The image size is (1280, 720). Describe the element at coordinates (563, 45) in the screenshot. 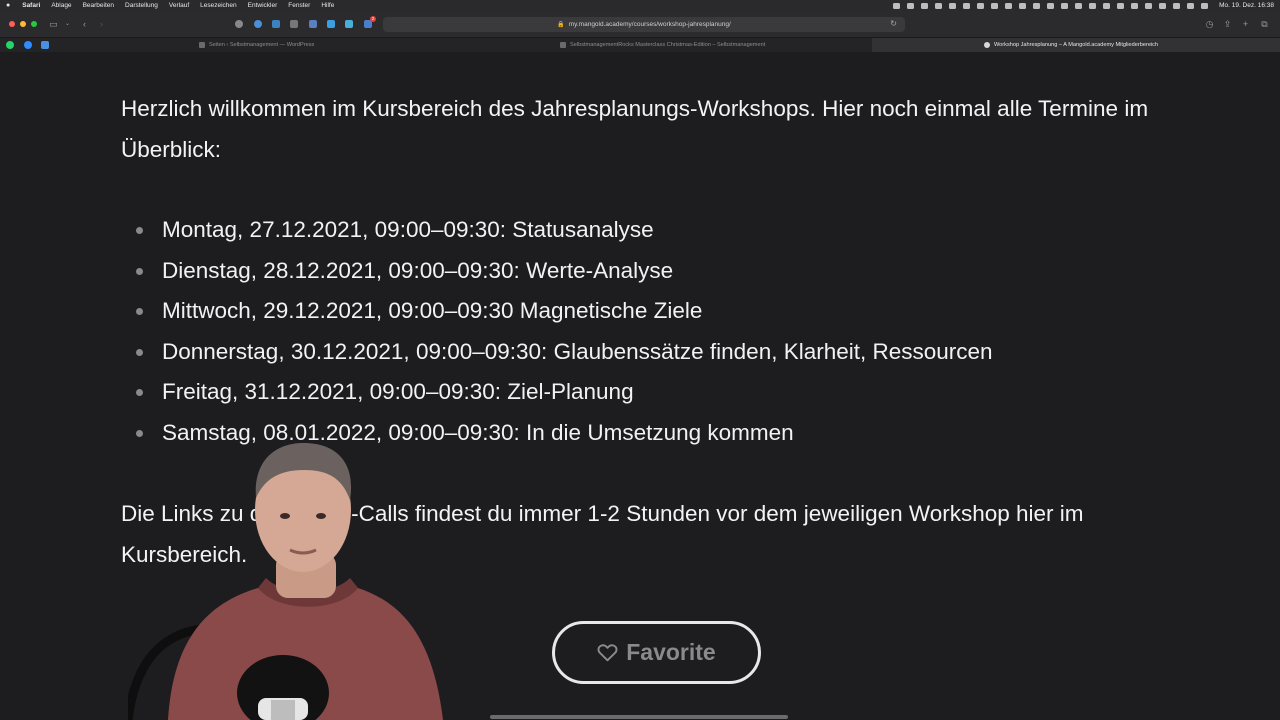

I see `page-favicon-icon` at that location.